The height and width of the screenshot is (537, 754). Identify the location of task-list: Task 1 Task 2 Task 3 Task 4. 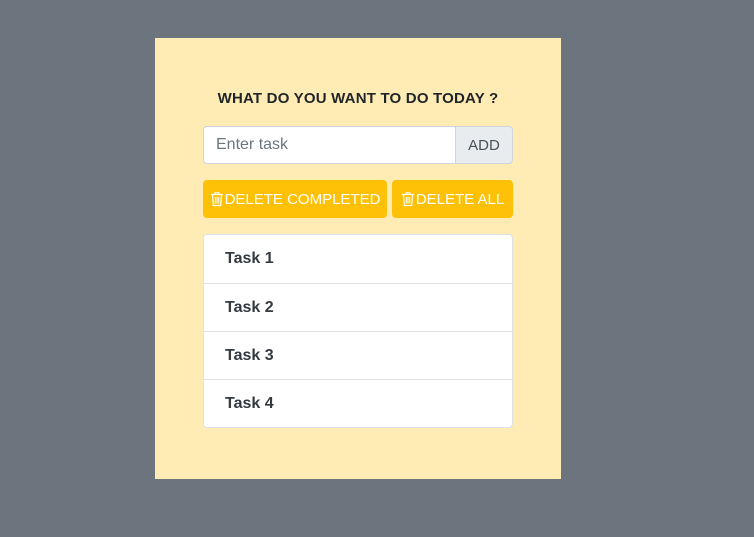
(358, 331).